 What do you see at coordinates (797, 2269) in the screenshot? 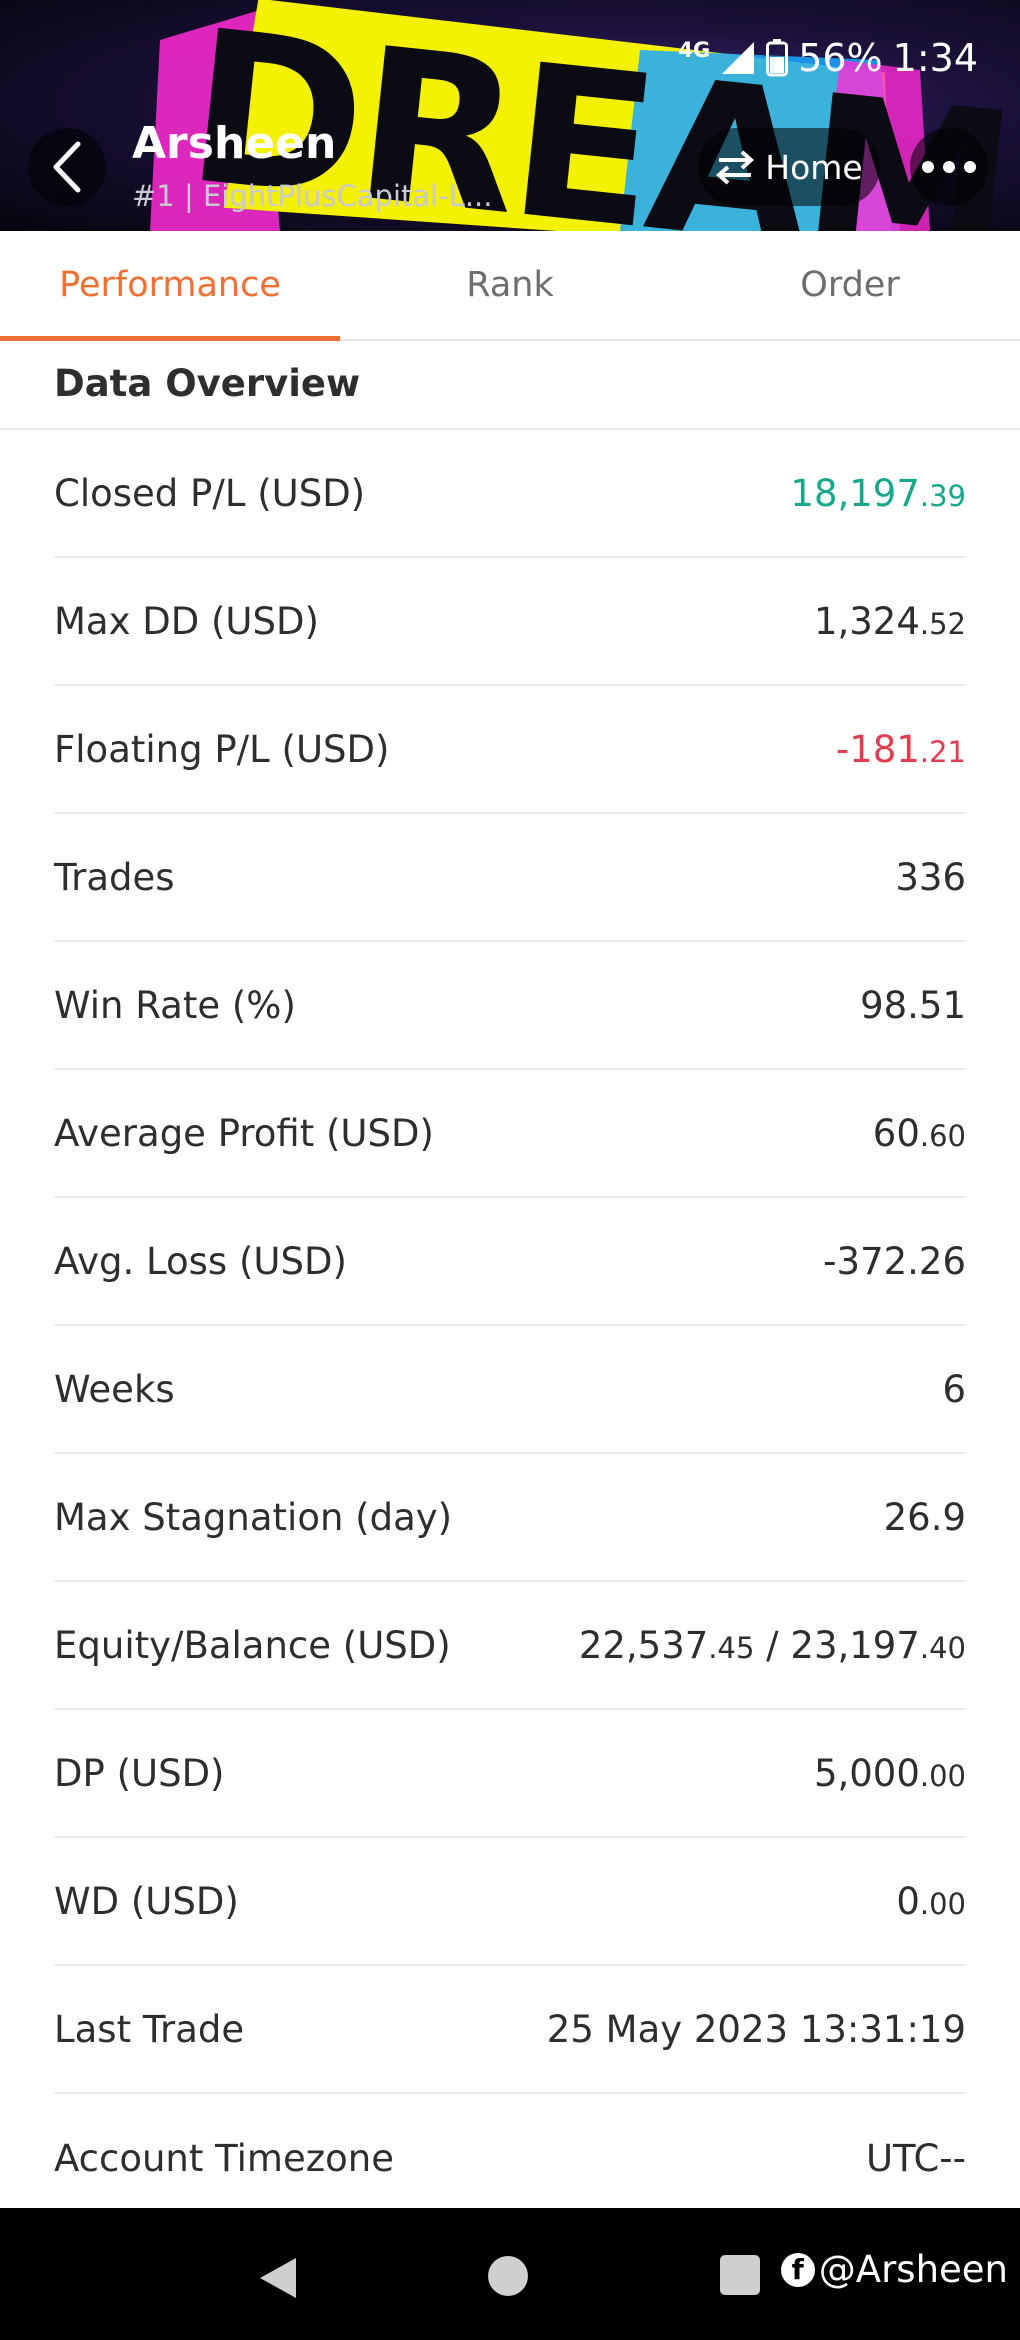
I see `facebook-icon: f` at bounding box center [797, 2269].